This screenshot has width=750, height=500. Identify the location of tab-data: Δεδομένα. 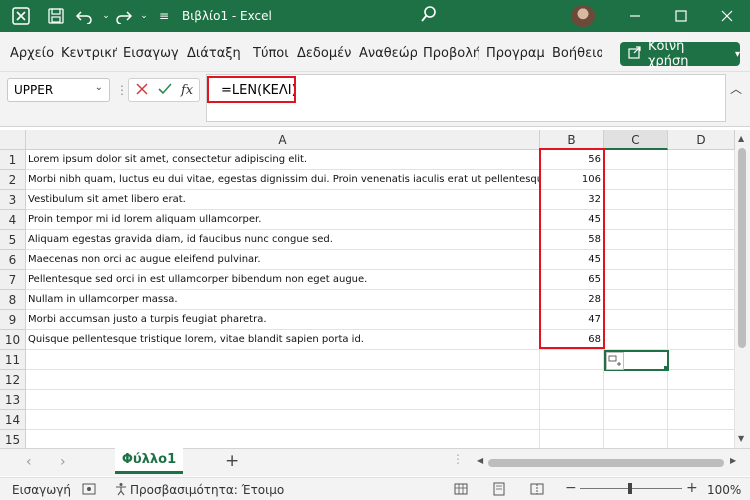
(324, 53).